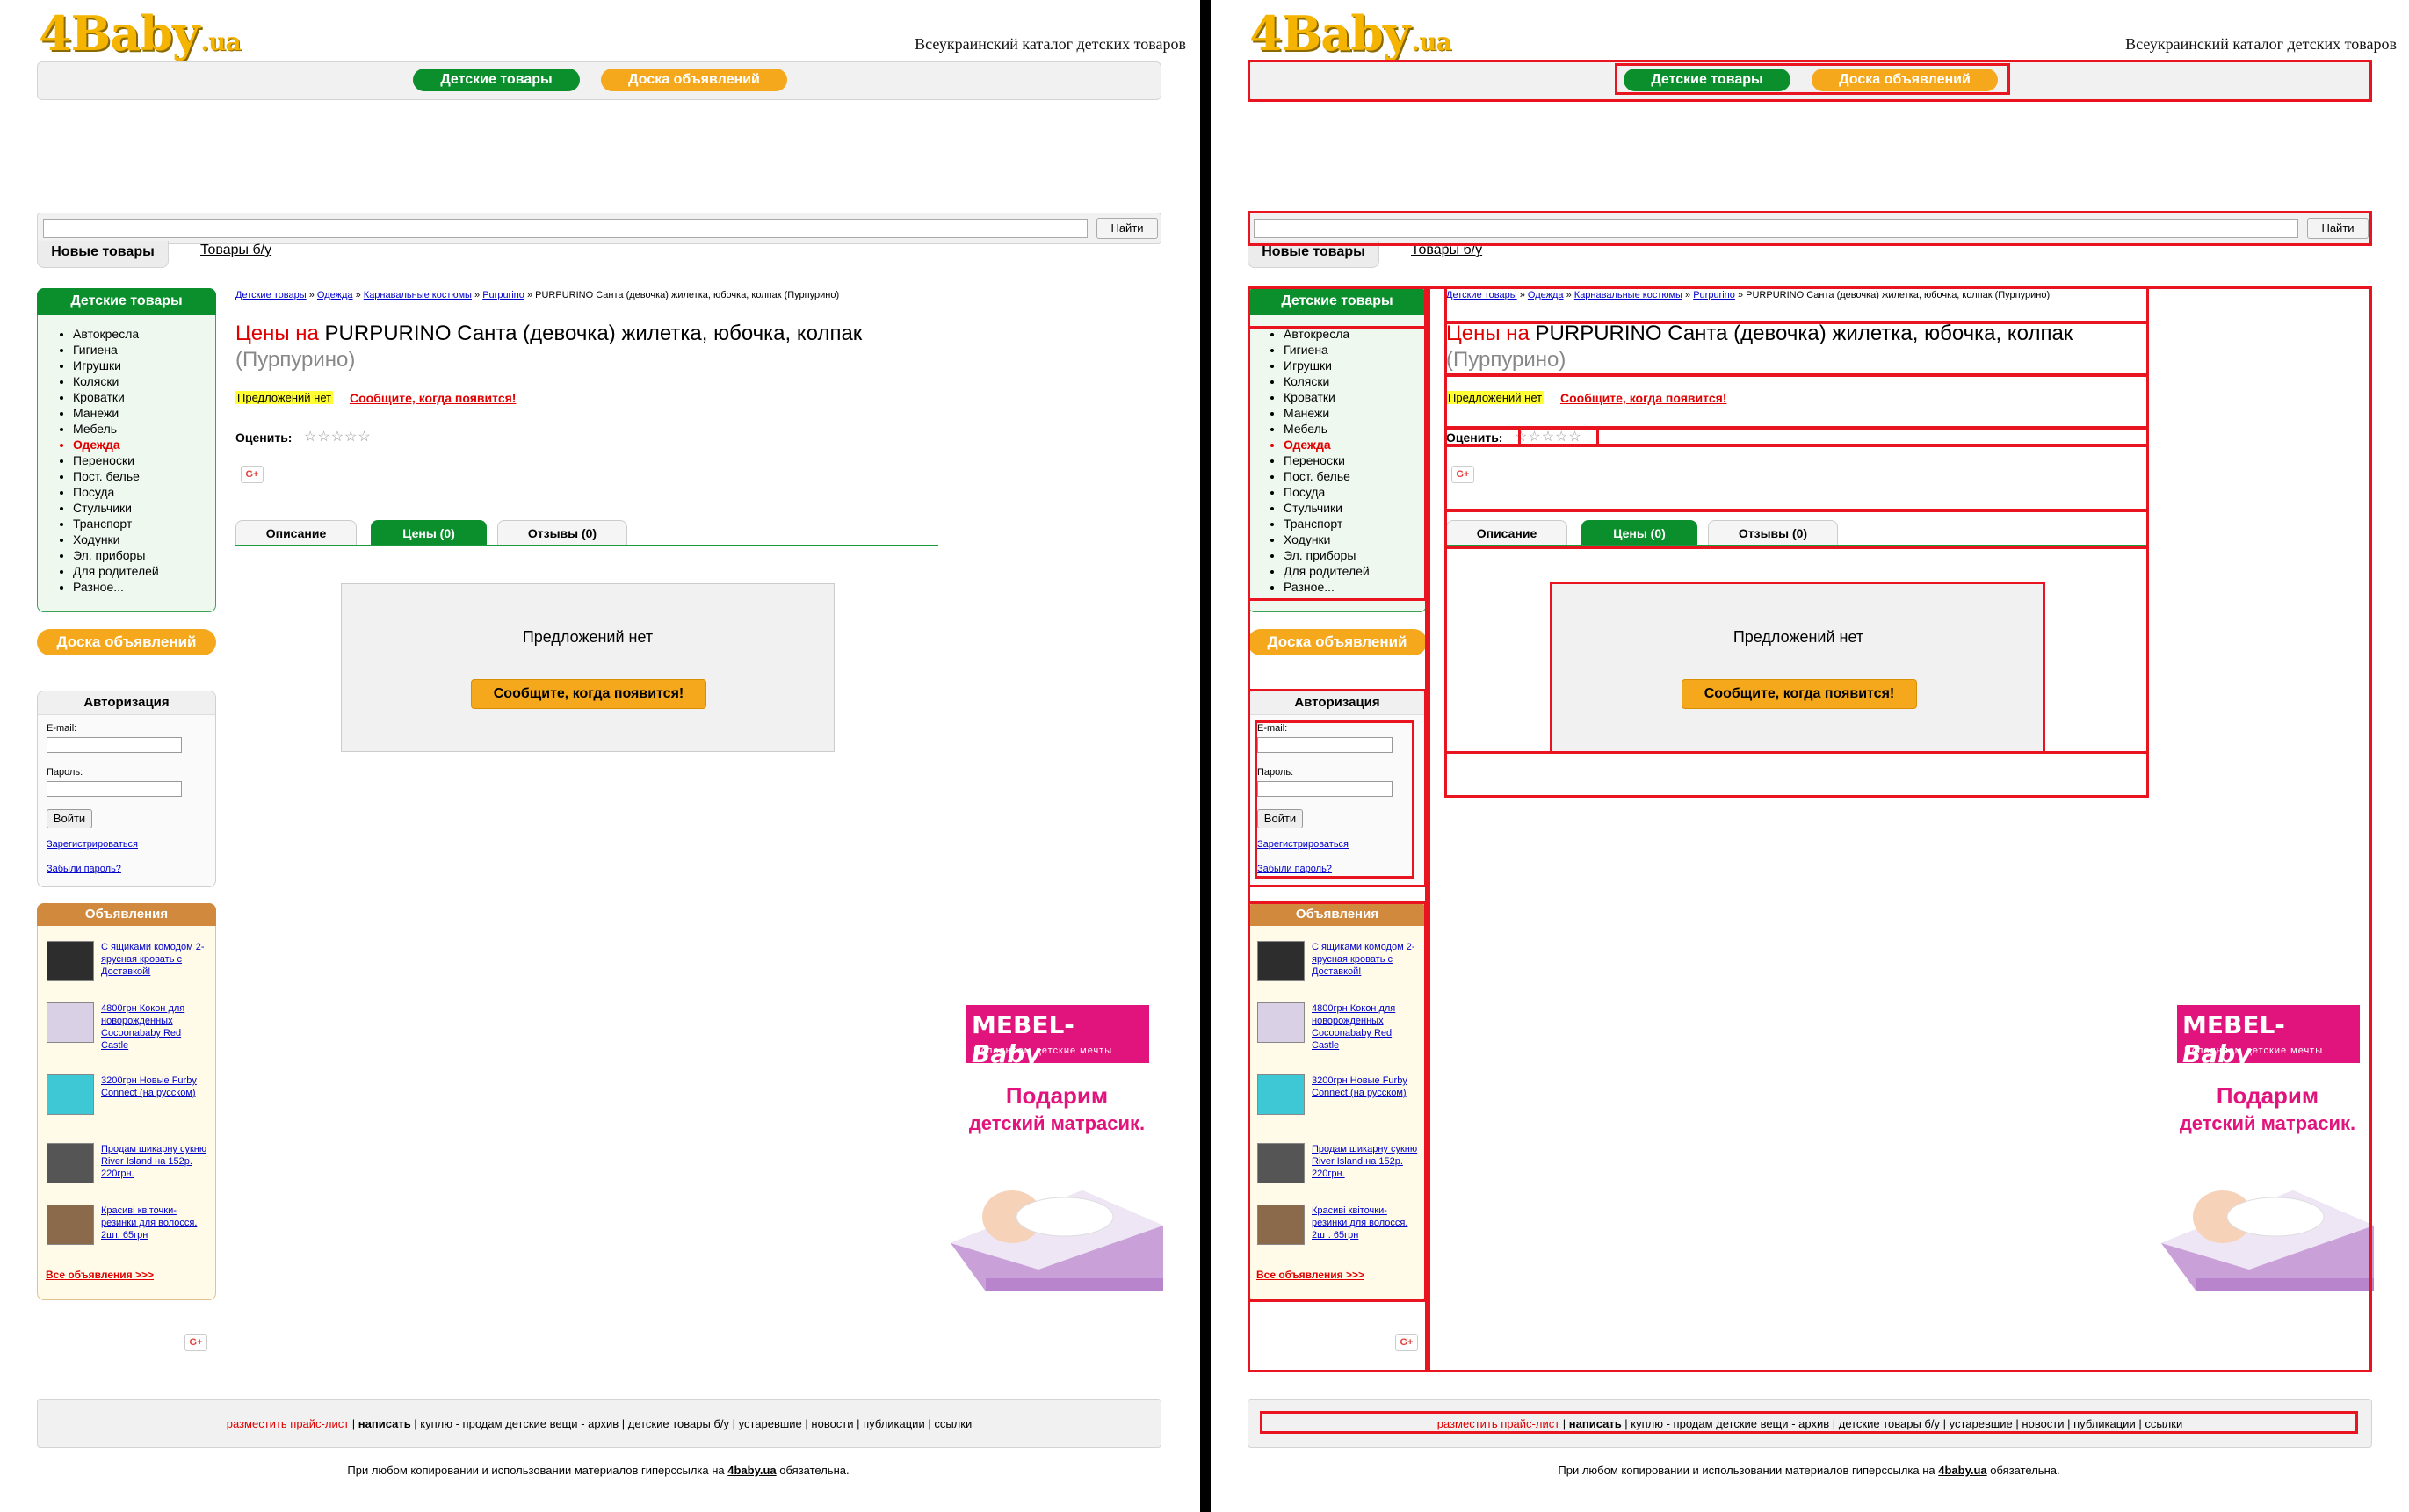  Describe the element at coordinates (116, 444) in the screenshot. I see `category-item-active: Одежда` at that location.